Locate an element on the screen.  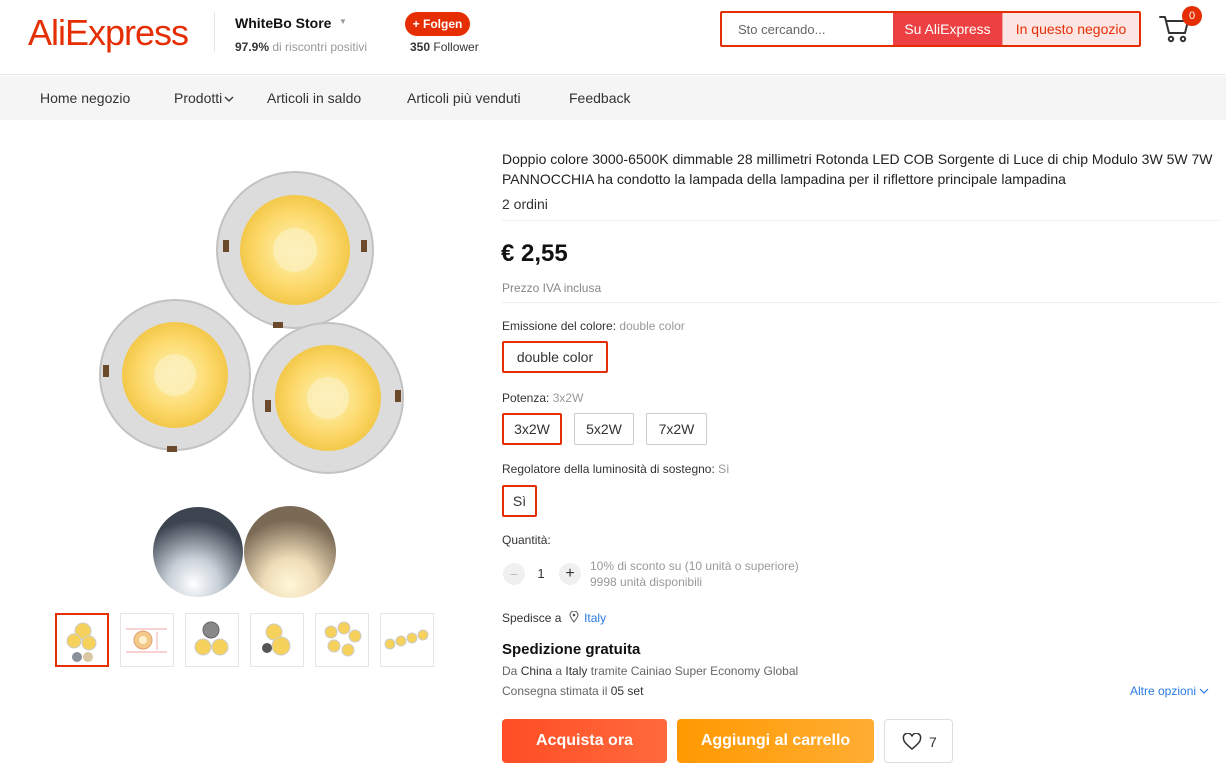
search-aliexpress-button: Su AliExpress is located at coordinates (947, 29).